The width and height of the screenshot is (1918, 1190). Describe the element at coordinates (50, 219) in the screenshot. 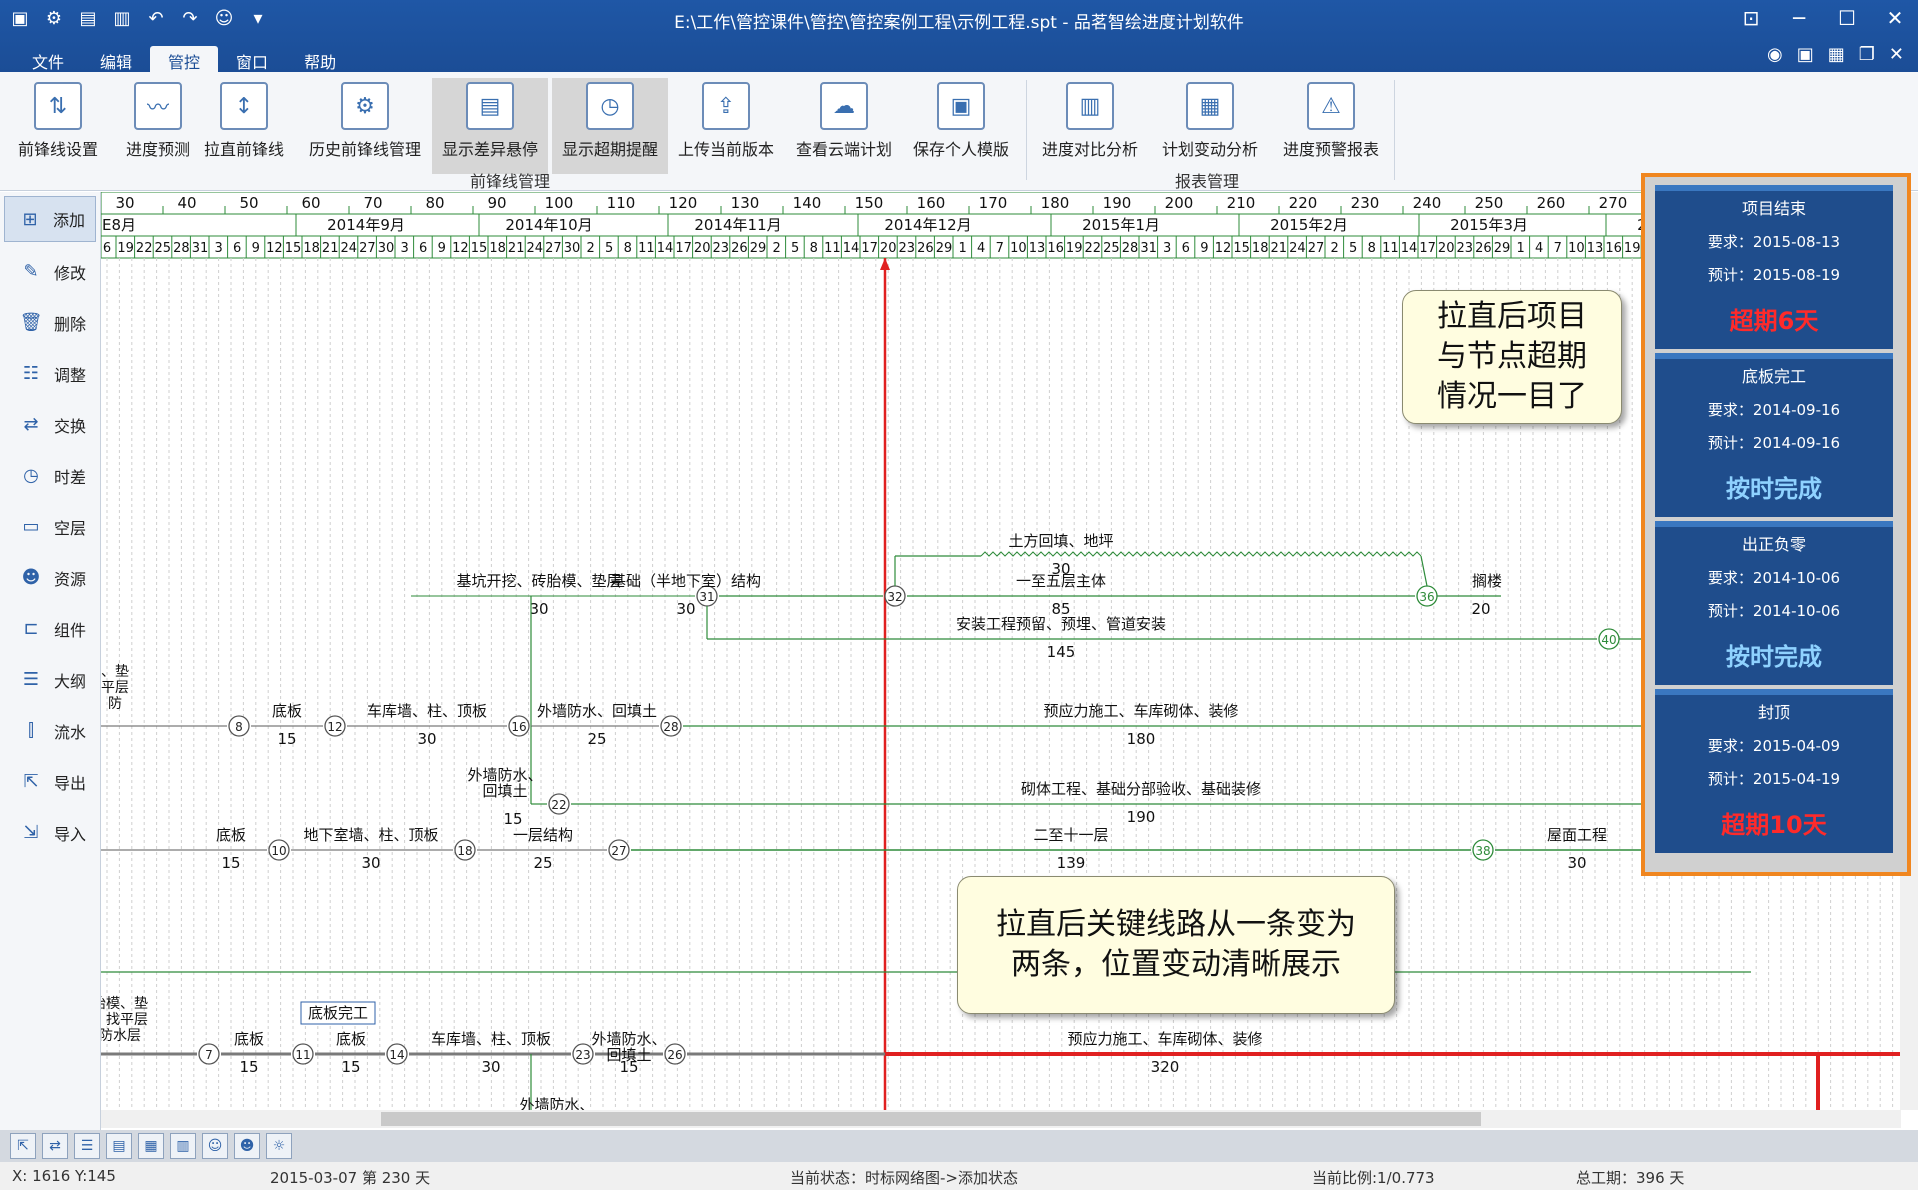

I see `sidebar-item-add: ⊞ 添加` at that location.